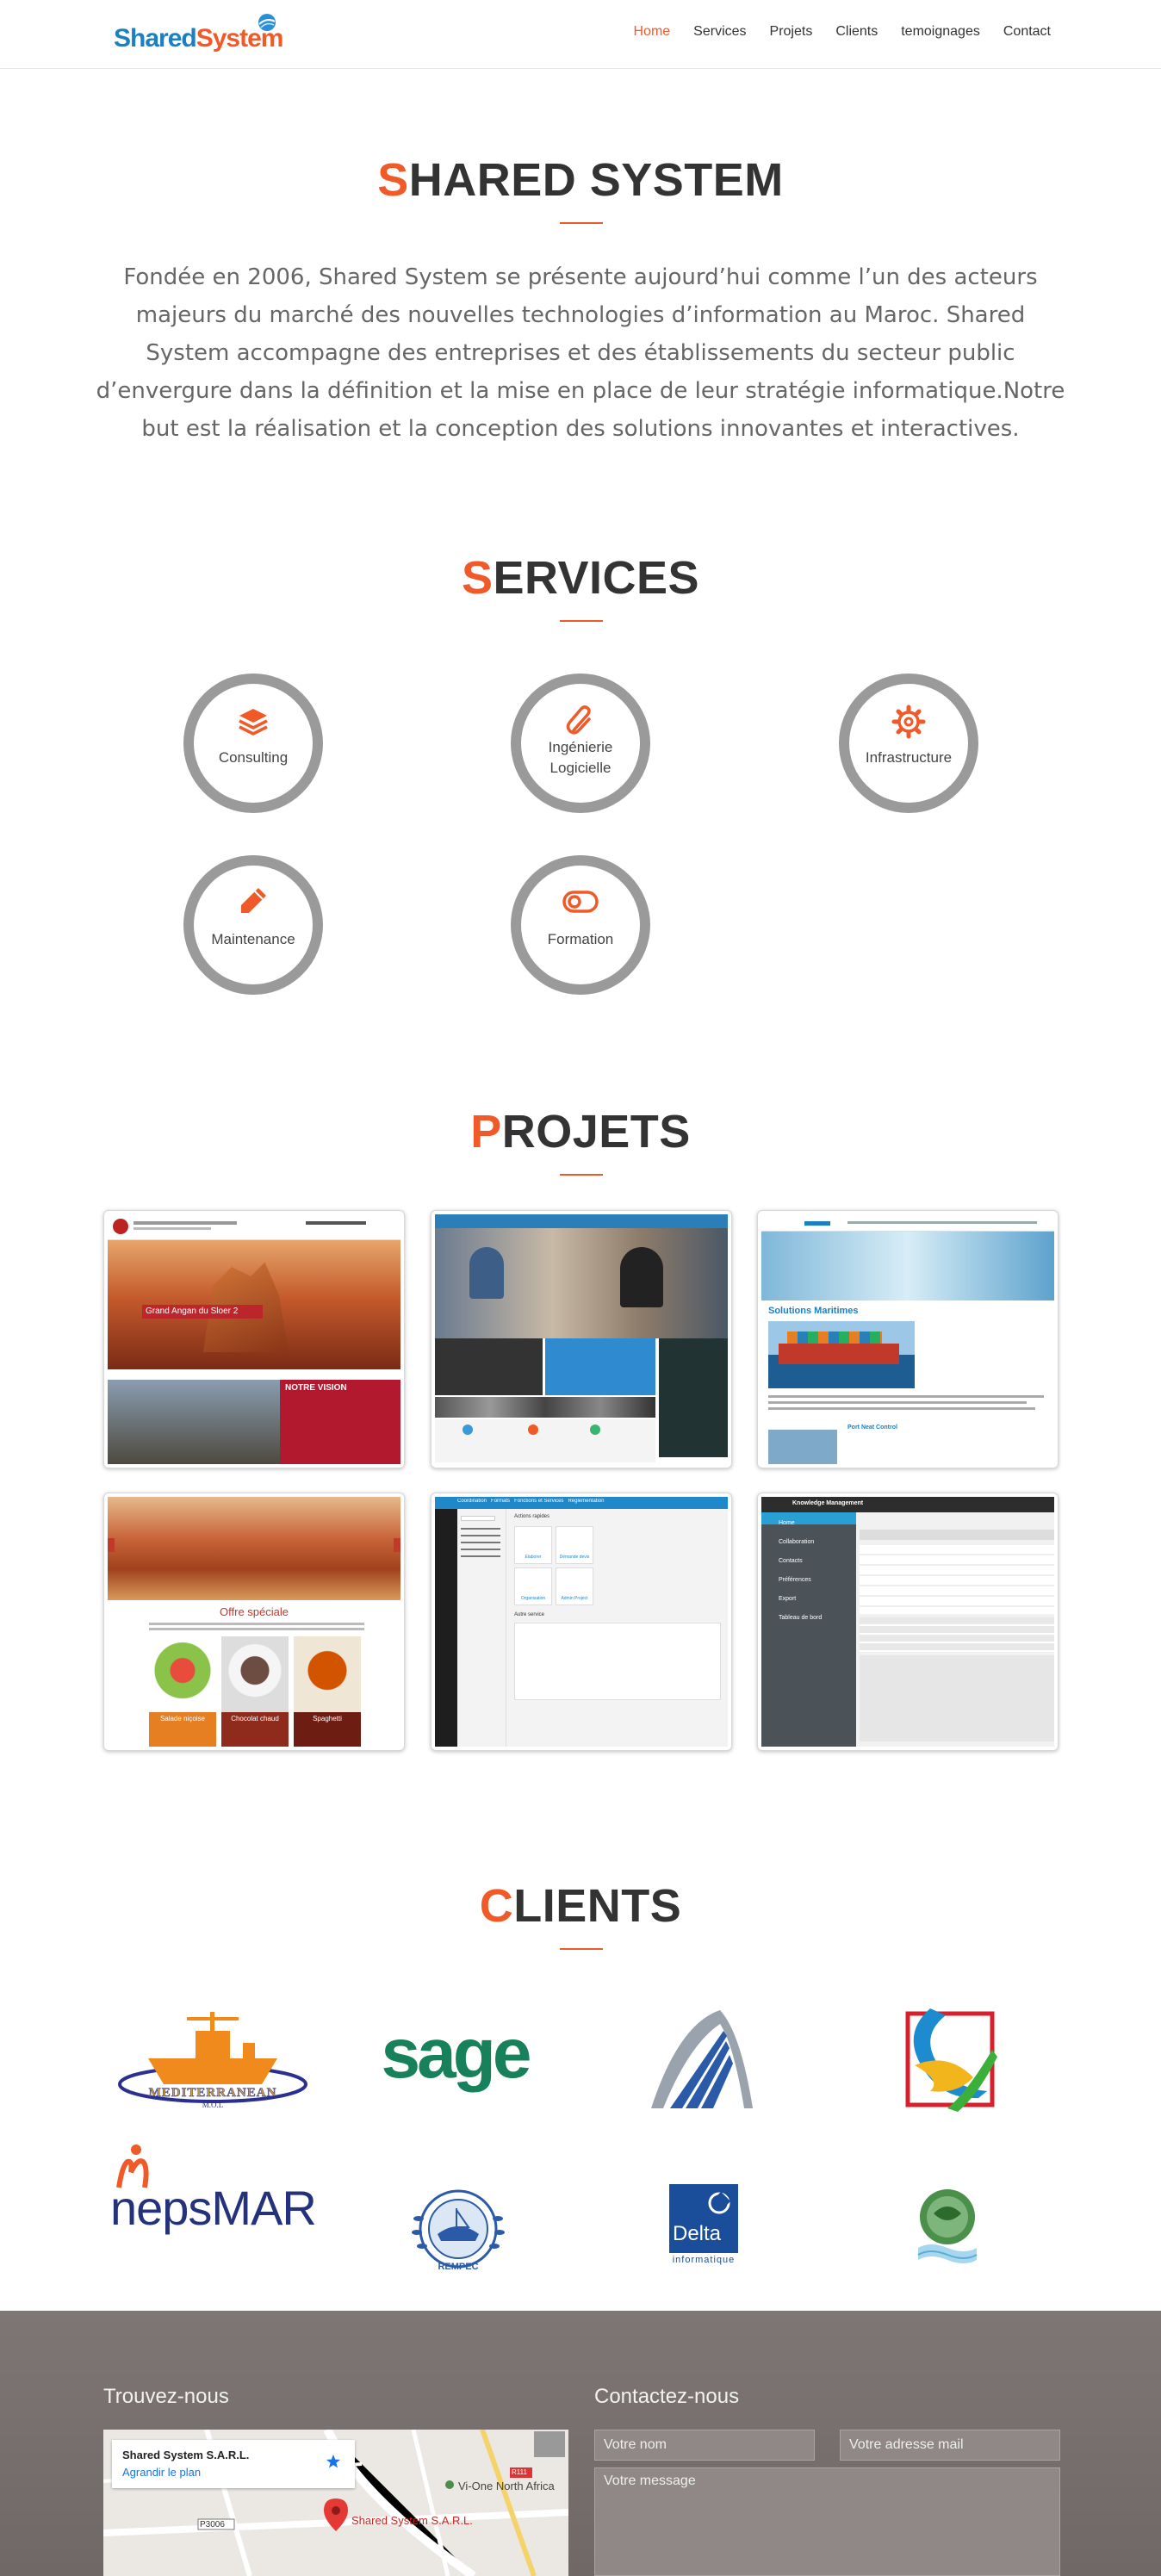 This screenshot has width=1161, height=2576. I want to click on map-card: Shared System S.A.R.L. Agrandir le plan, so click(234, 2464).